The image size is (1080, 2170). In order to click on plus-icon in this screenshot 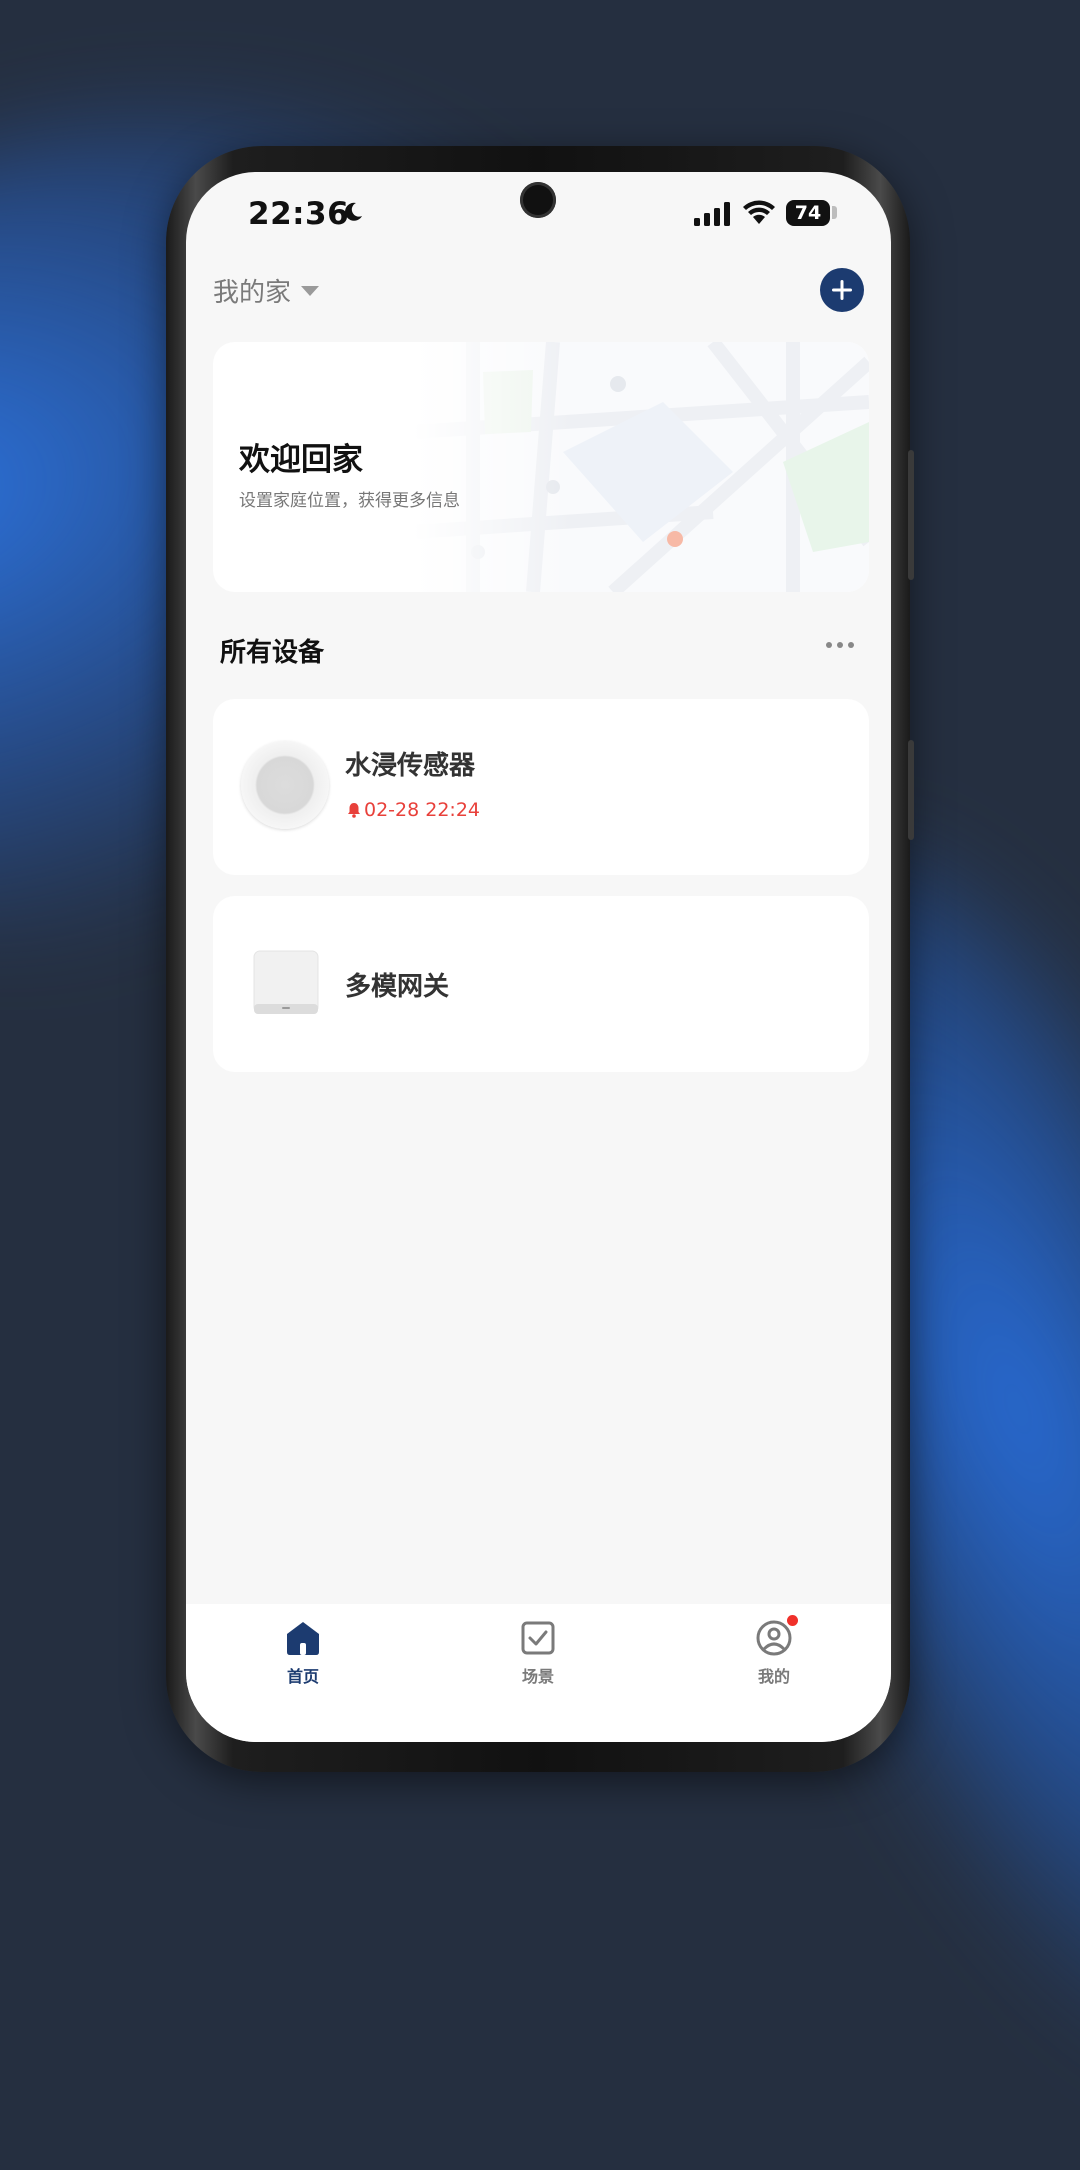, I will do `click(842, 290)`.